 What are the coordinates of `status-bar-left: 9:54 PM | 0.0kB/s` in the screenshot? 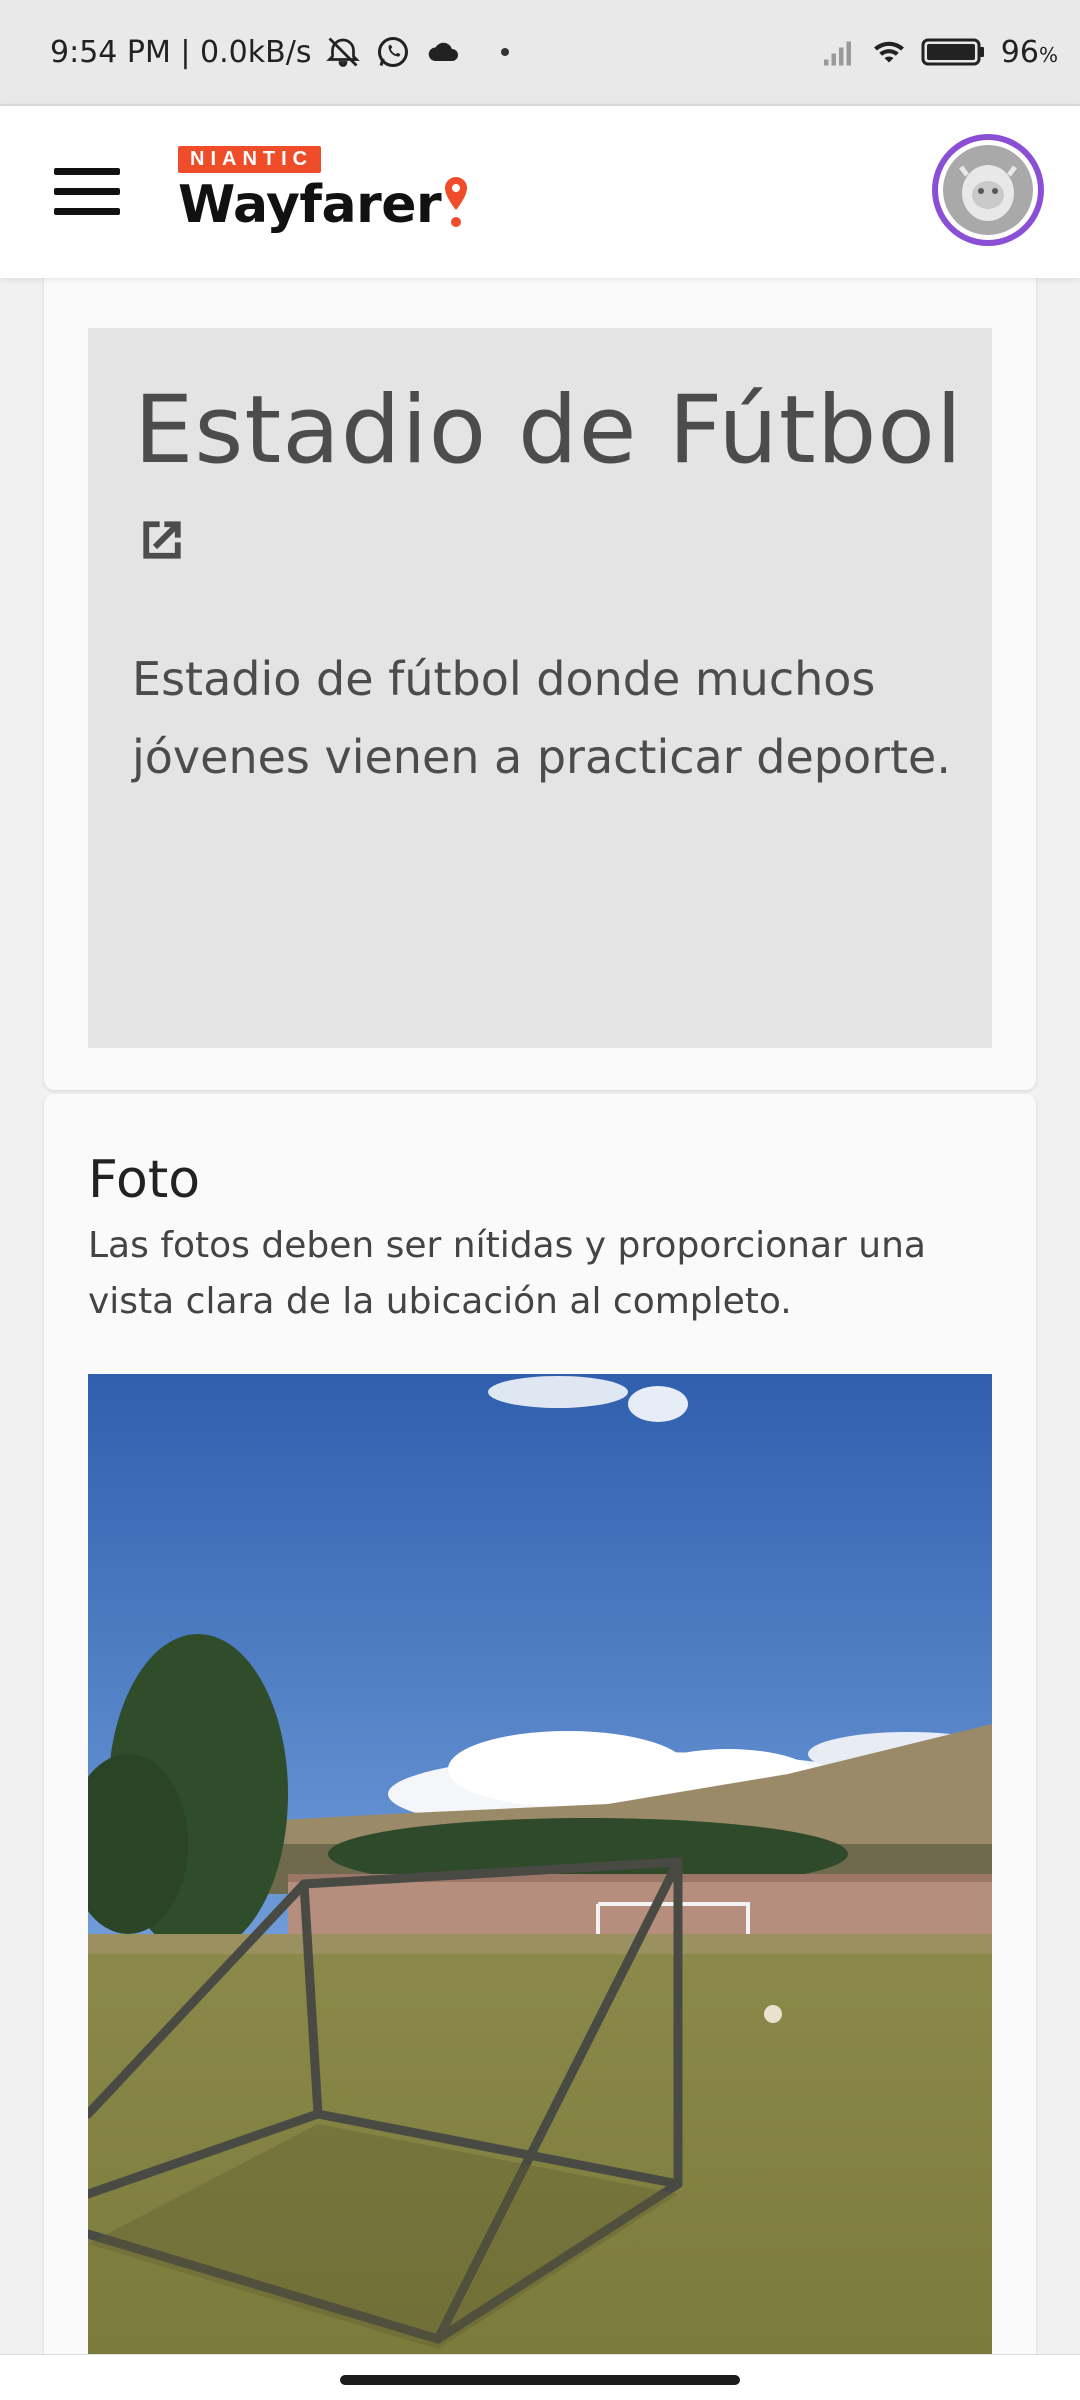 It's located at (280, 52).